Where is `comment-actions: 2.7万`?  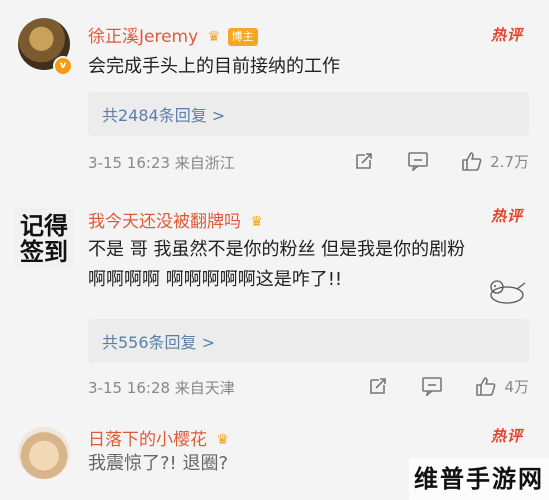 comment-actions: 2.7万 is located at coordinates (425, 161).